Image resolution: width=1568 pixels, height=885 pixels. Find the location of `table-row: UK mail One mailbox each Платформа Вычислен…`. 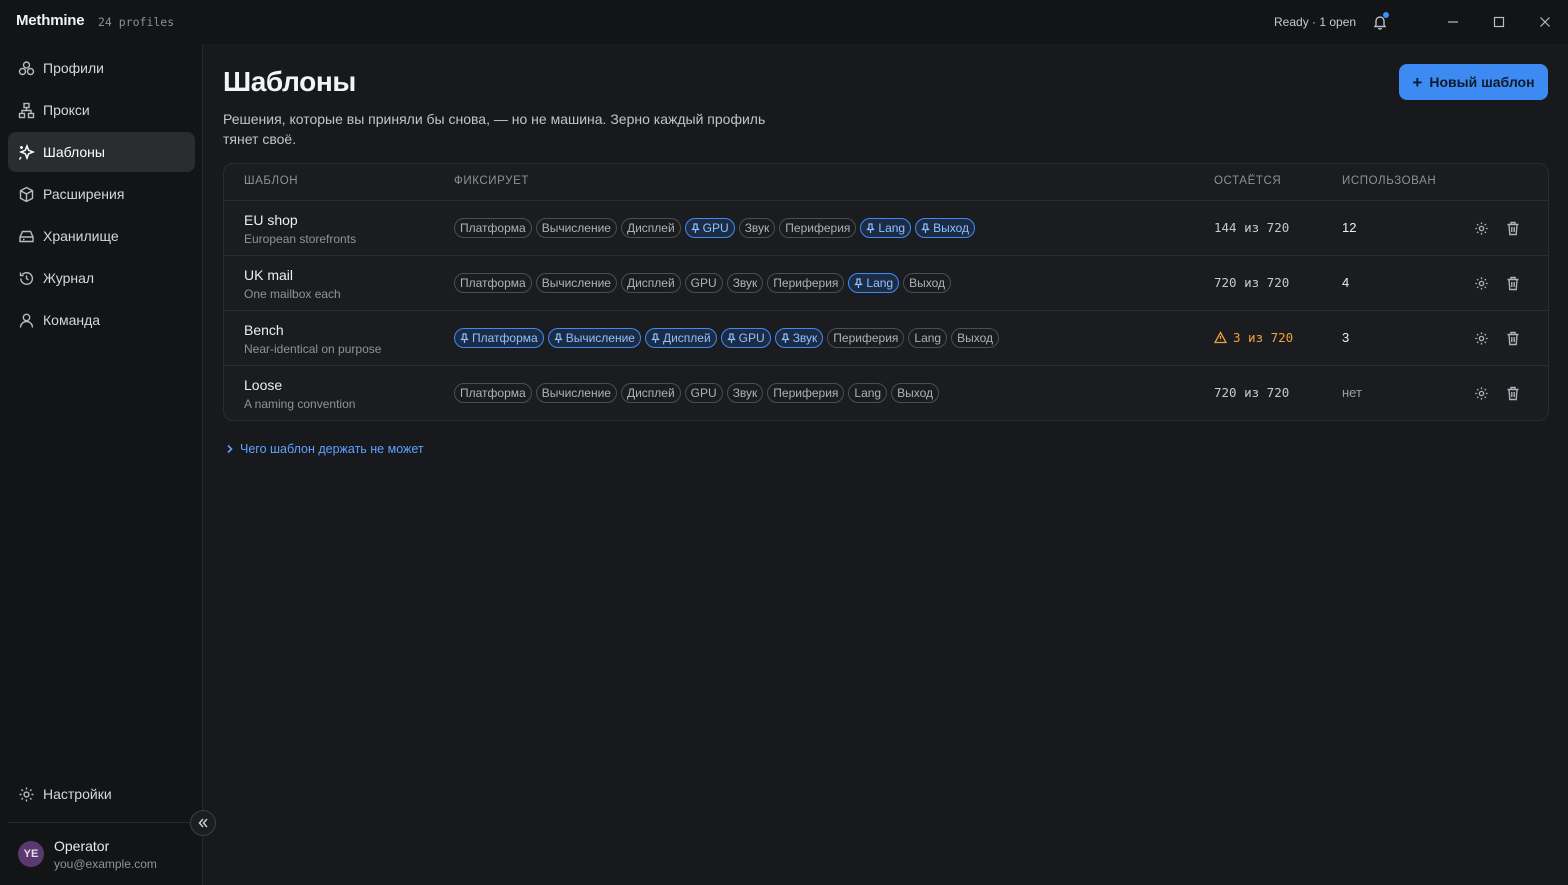

table-row: UK mail One mailbox each Платформа Вычислен… is located at coordinates (886, 283).